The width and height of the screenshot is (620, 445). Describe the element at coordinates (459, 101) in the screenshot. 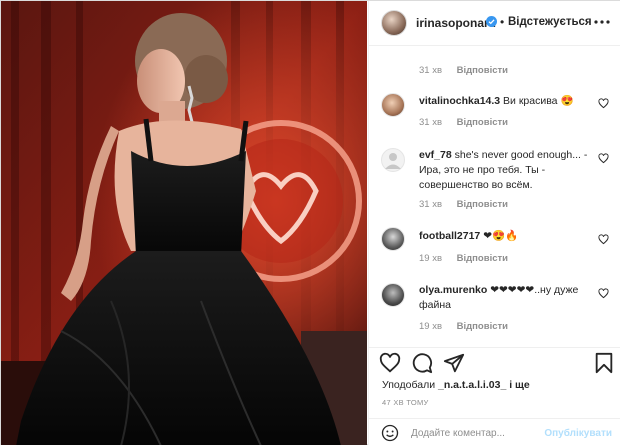

I see `commenter-username: vitalinochka14.3` at that location.